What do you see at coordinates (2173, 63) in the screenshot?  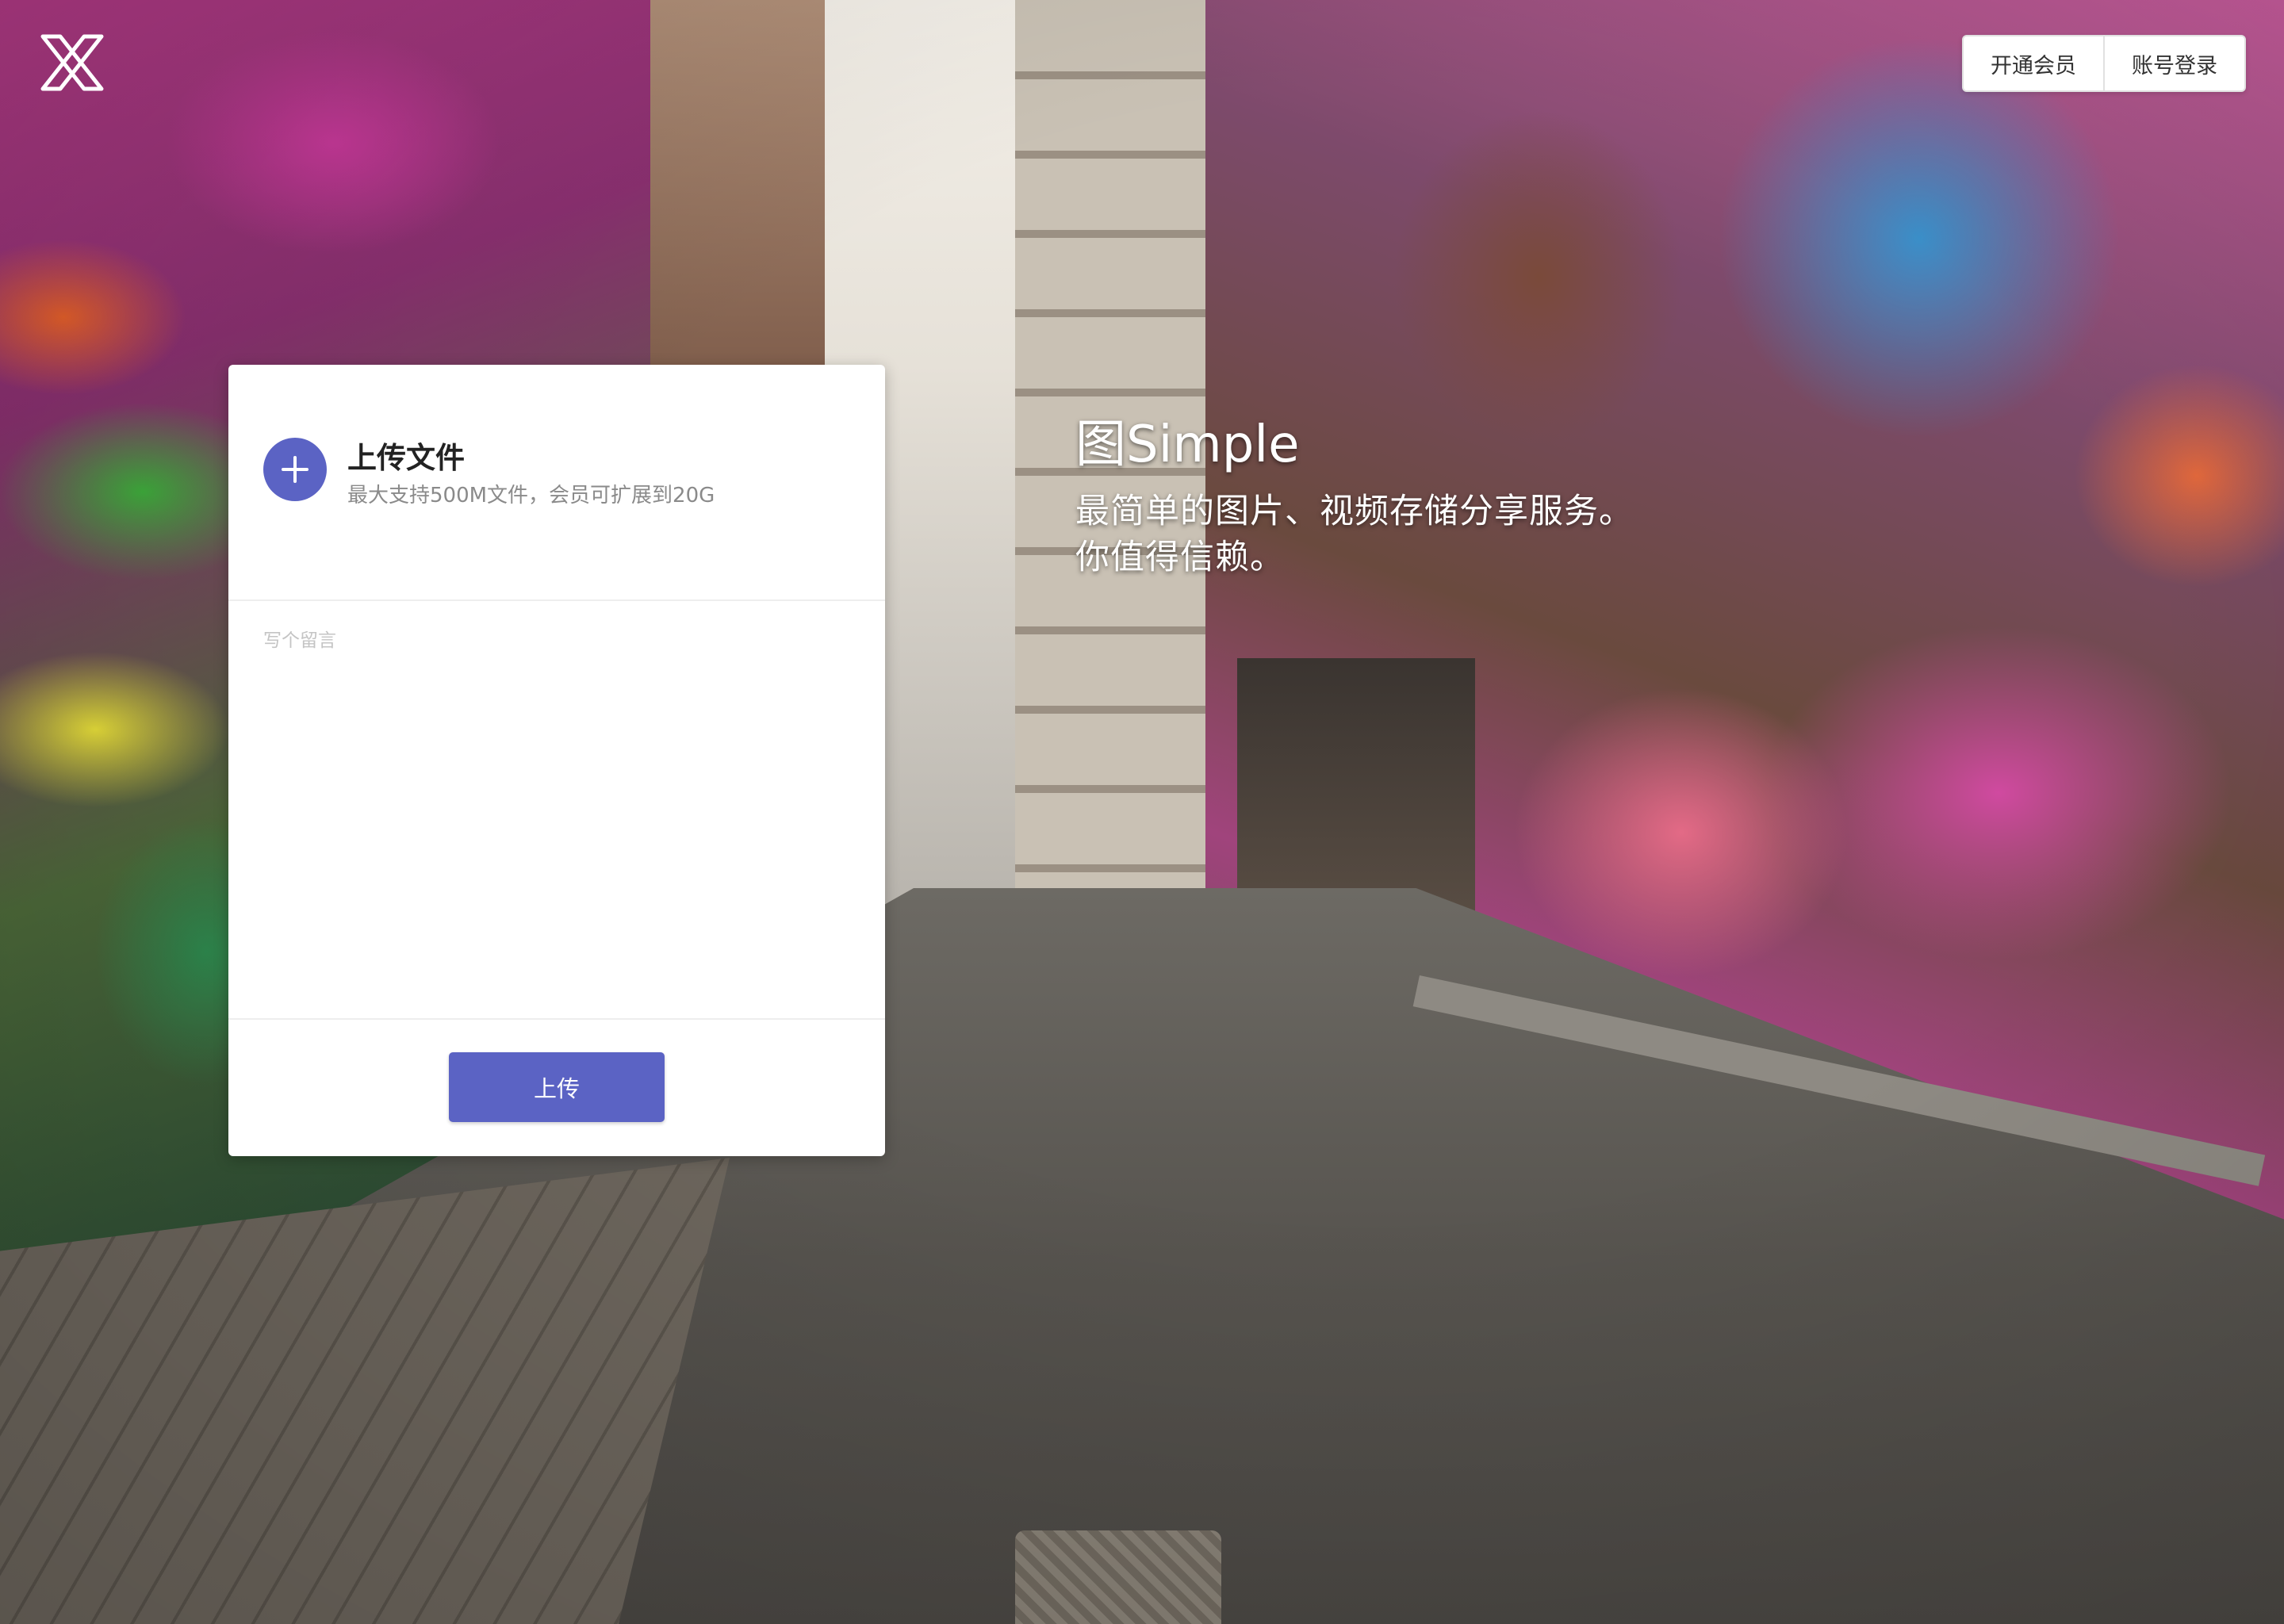 I see `login-button: 账号登录` at bounding box center [2173, 63].